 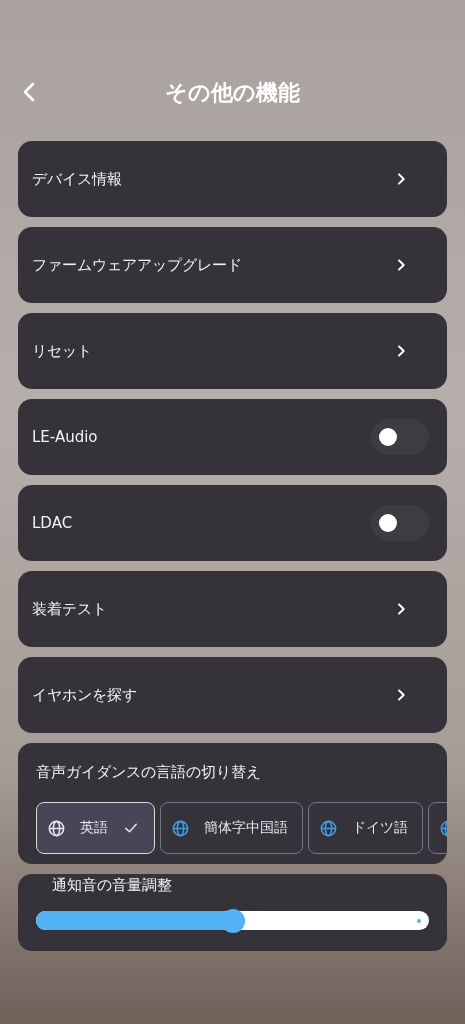 I want to click on item-label: デバイス情報, so click(x=77, y=179).